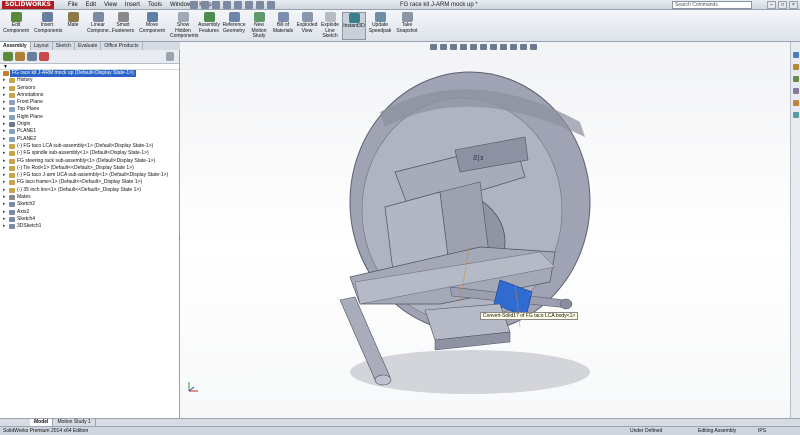  What do you see at coordinates (194, 5) in the screenshot?
I see `new-document-icon` at bounding box center [194, 5].